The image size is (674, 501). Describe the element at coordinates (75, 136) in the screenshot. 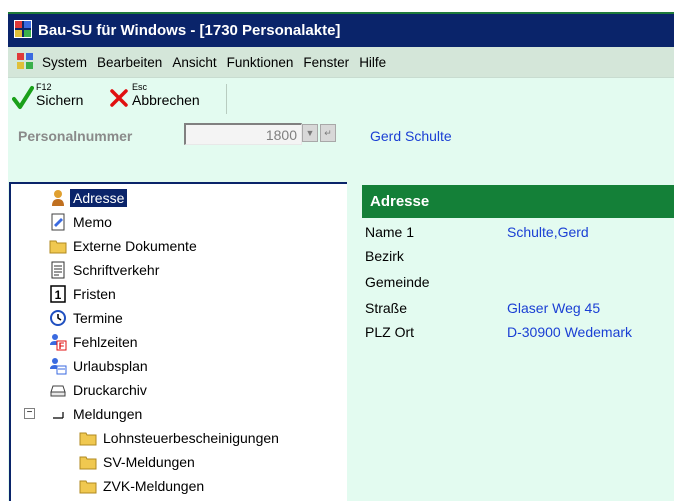

I see `personnel-number-label: Personalnummer` at that location.